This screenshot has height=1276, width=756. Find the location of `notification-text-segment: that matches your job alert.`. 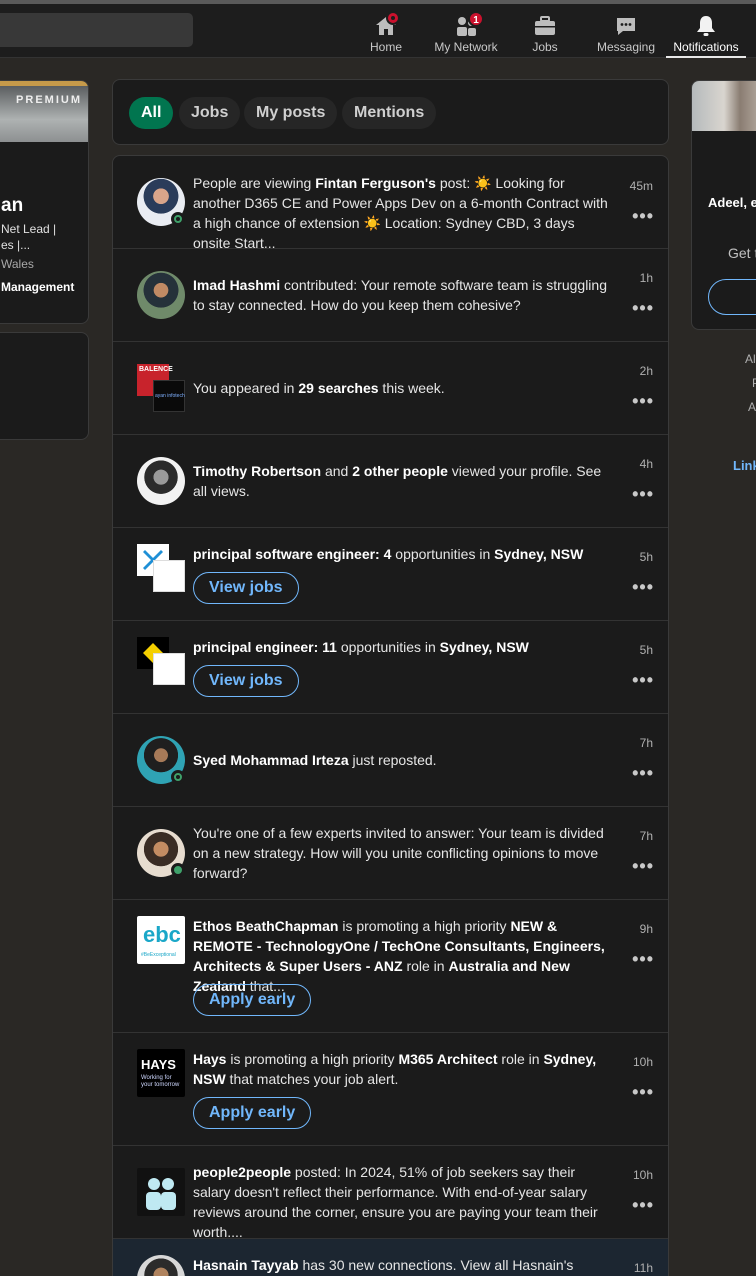

notification-text-segment: that matches your job alert. is located at coordinates (312, 1079).